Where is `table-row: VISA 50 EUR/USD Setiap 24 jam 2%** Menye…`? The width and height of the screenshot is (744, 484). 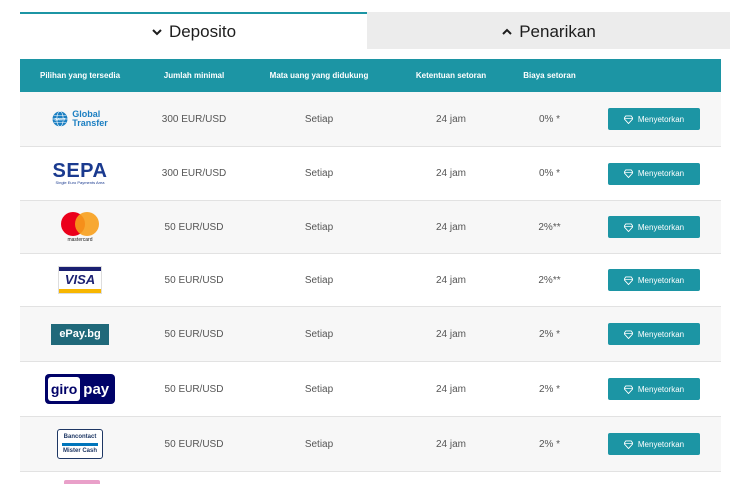 table-row: VISA 50 EUR/USD Setiap 24 jam 2%** Menye… is located at coordinates (370, 280).